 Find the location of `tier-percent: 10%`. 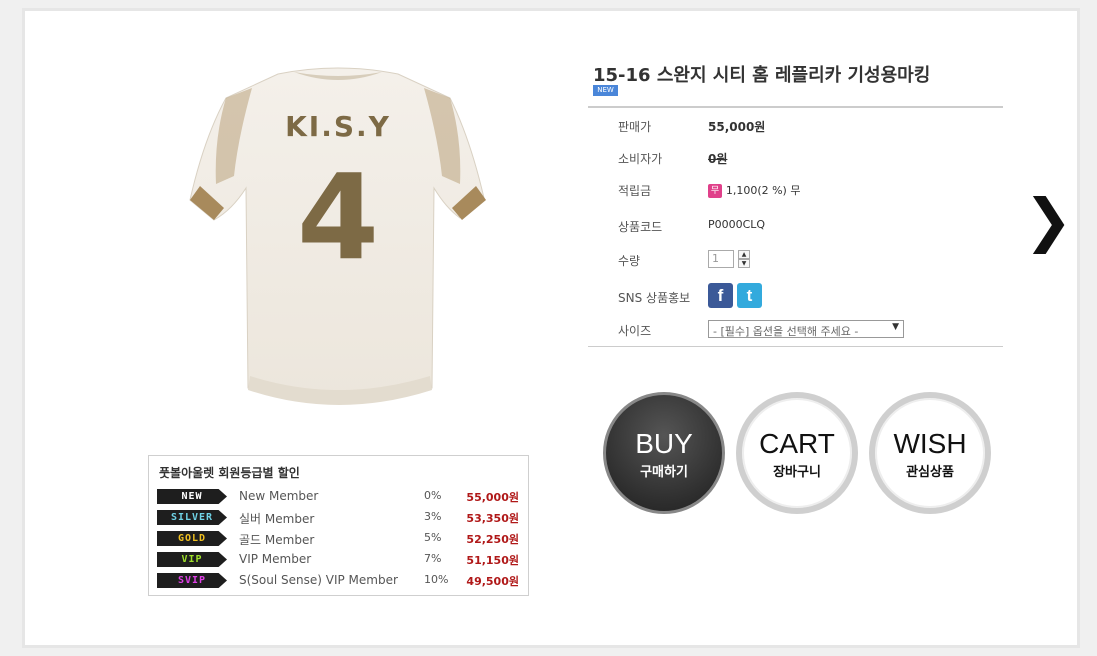

tier-percent: 10% is located at coordinates (436, 579).